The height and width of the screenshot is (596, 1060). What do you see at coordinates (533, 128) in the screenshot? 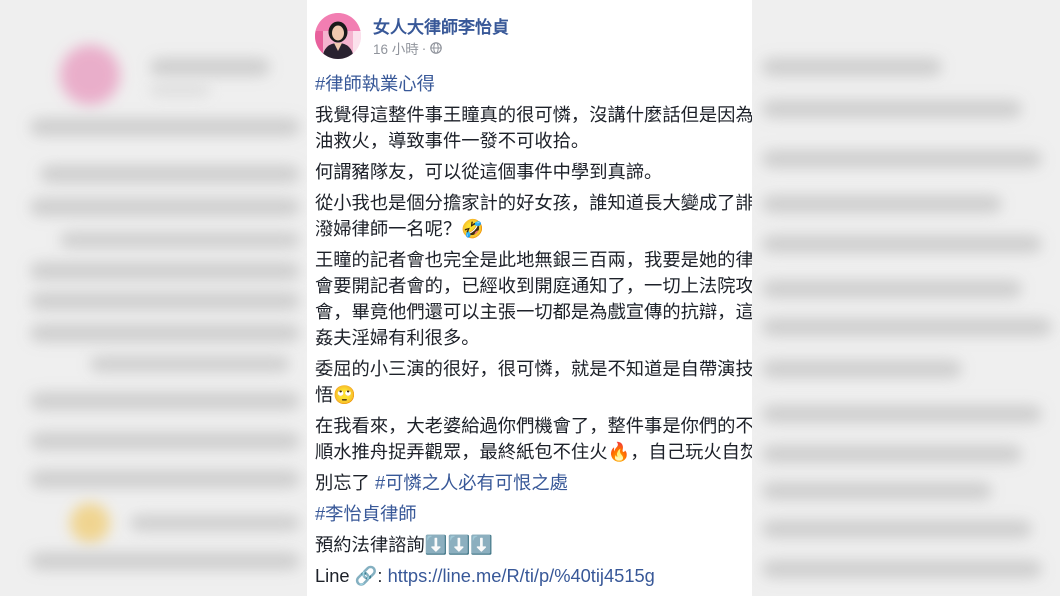
I see `paragraph: 我覺得這整件事王瞳真的很可憐，沒講什麼話但是因為 油救火，導致事件一發不可收拾。` at bounding box center [533, 128].